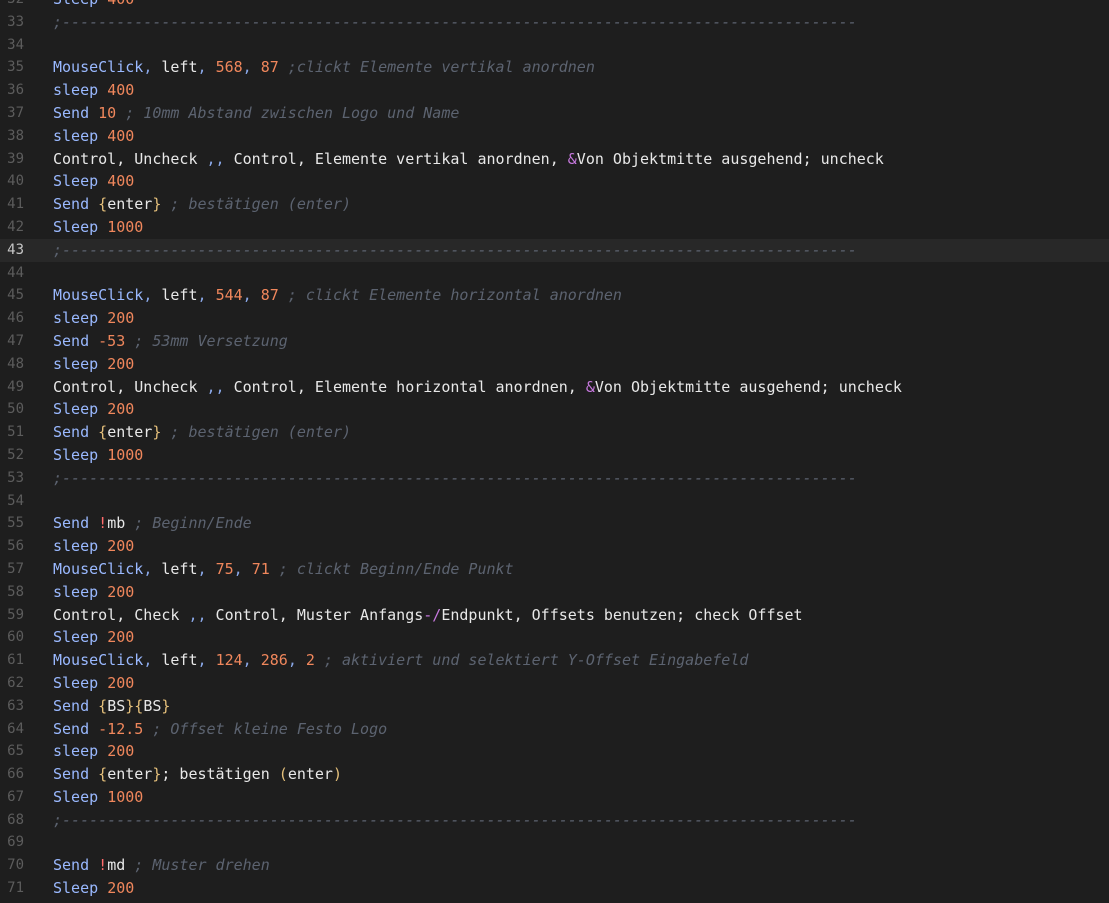 The image size is (1109, 903). I want to click on code-text: Send !mb ; Beginn/Ende, so click(152, 523).